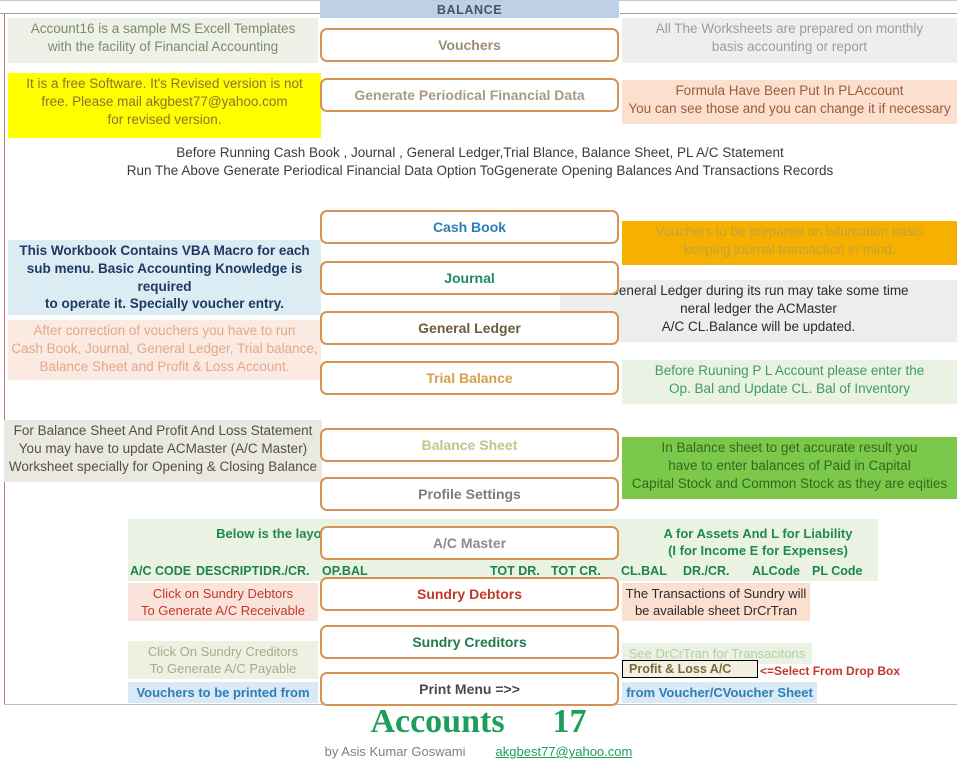 The width and height of the screenshot is (957, 781). I want to click on profit-loss-dropdown: Profit & Loss A/C, so click(690, 669).